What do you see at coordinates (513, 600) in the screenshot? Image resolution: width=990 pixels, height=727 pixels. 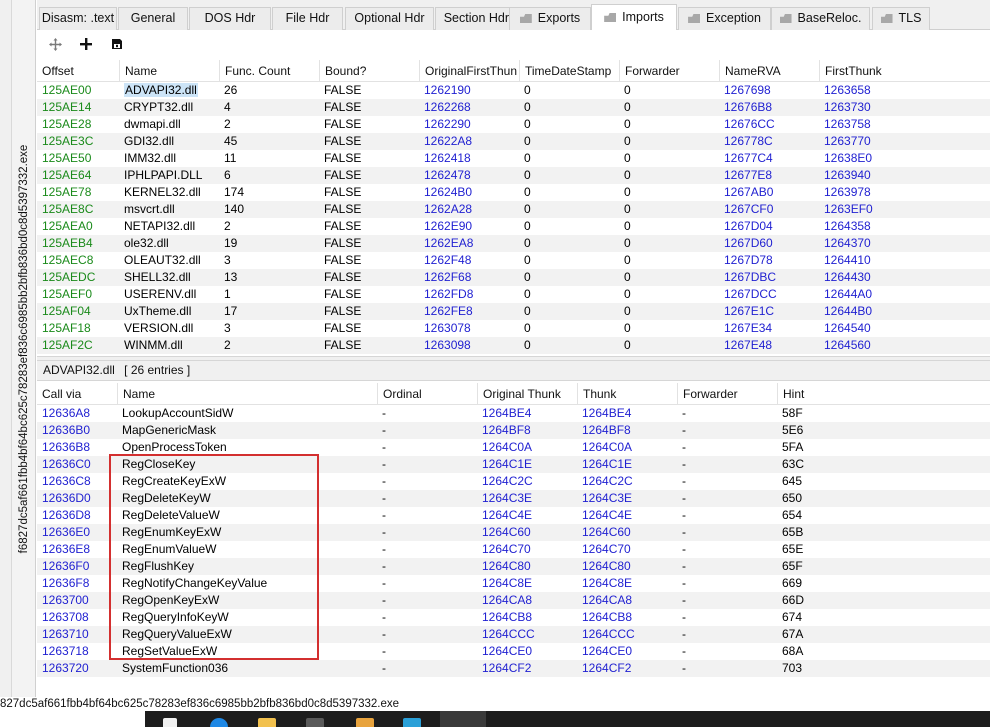 I see `table-row: 1263700 RegOpenKeyExW - 1264CA8 1264CA8 - 66D` at bounding box center [513, 600].